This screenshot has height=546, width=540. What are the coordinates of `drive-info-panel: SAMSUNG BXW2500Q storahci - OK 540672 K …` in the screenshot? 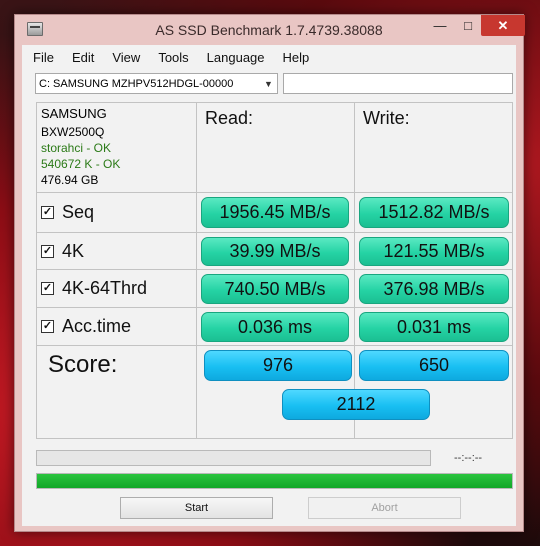 It's located at (80, 147).